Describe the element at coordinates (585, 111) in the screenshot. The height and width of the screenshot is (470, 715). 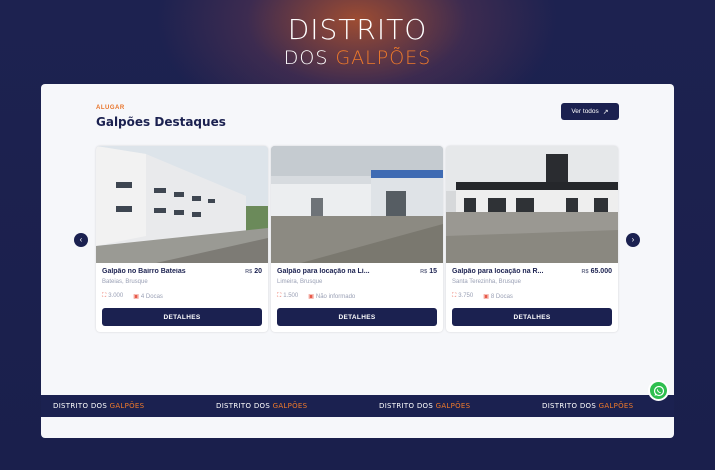
I see `view-all-label: Ver todos` at that location.